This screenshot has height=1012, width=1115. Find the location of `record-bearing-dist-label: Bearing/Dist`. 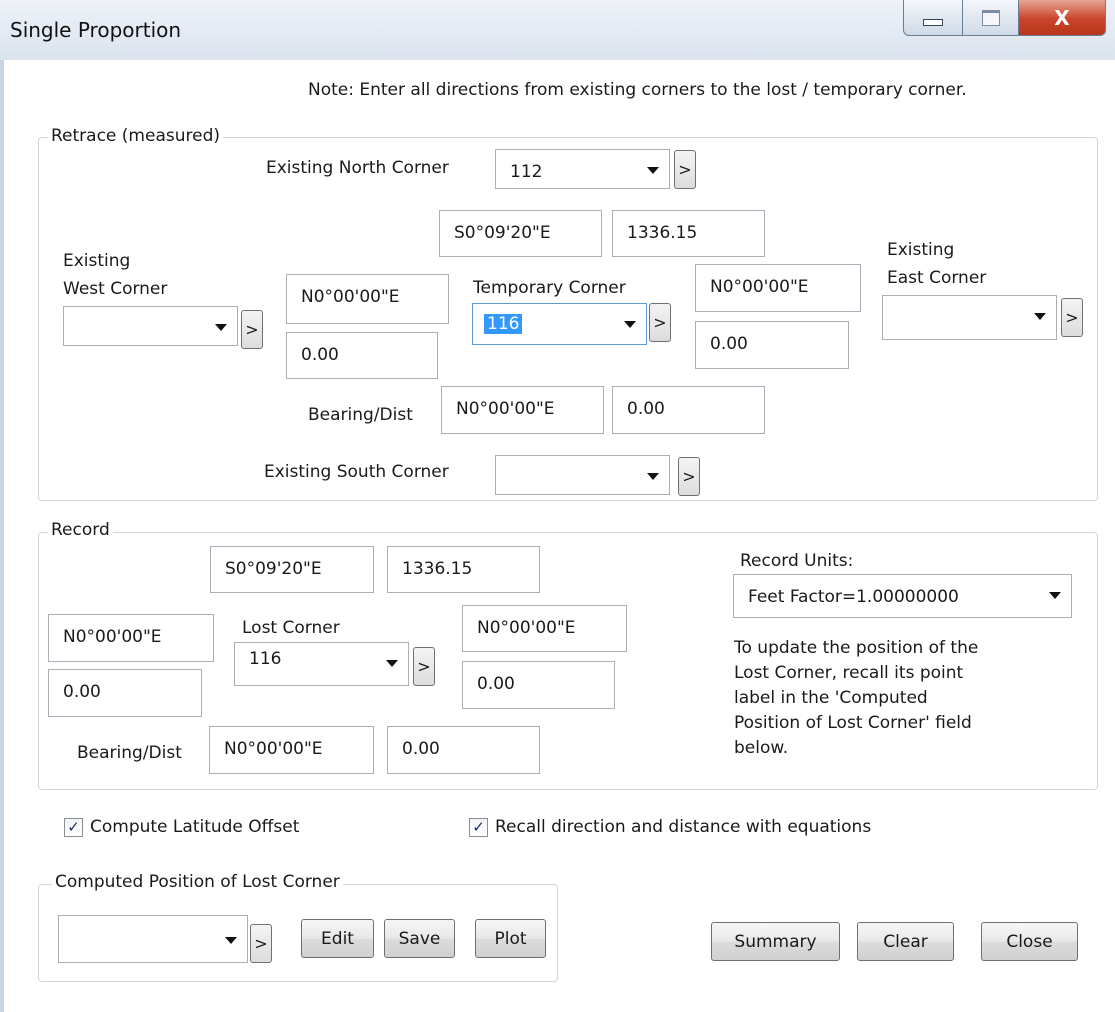

record-bearing-dist-label: Bearing/Dist is located at coordinates (129, 753).